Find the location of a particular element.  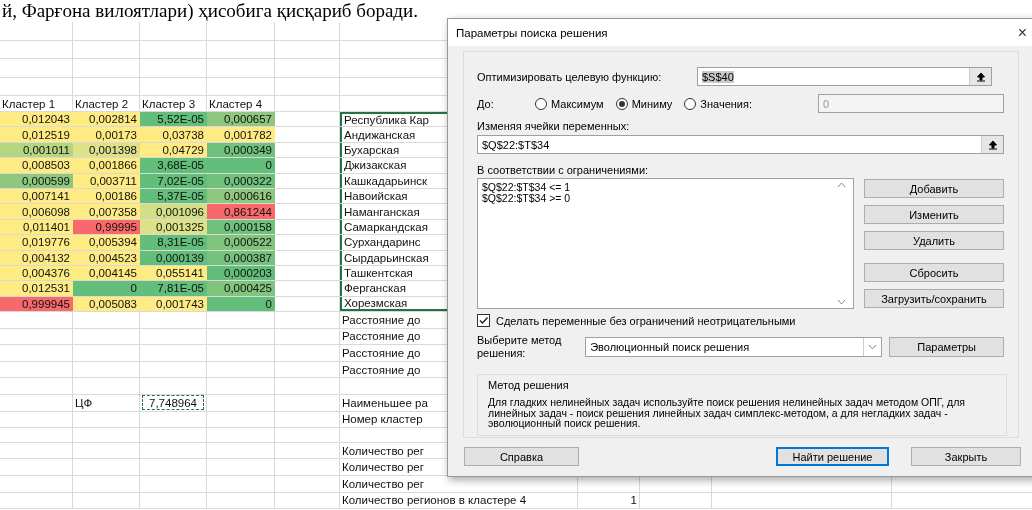

checkbox-label: Сделать переменные без ограничений неотрицательными is located at coordinates (646, 320).